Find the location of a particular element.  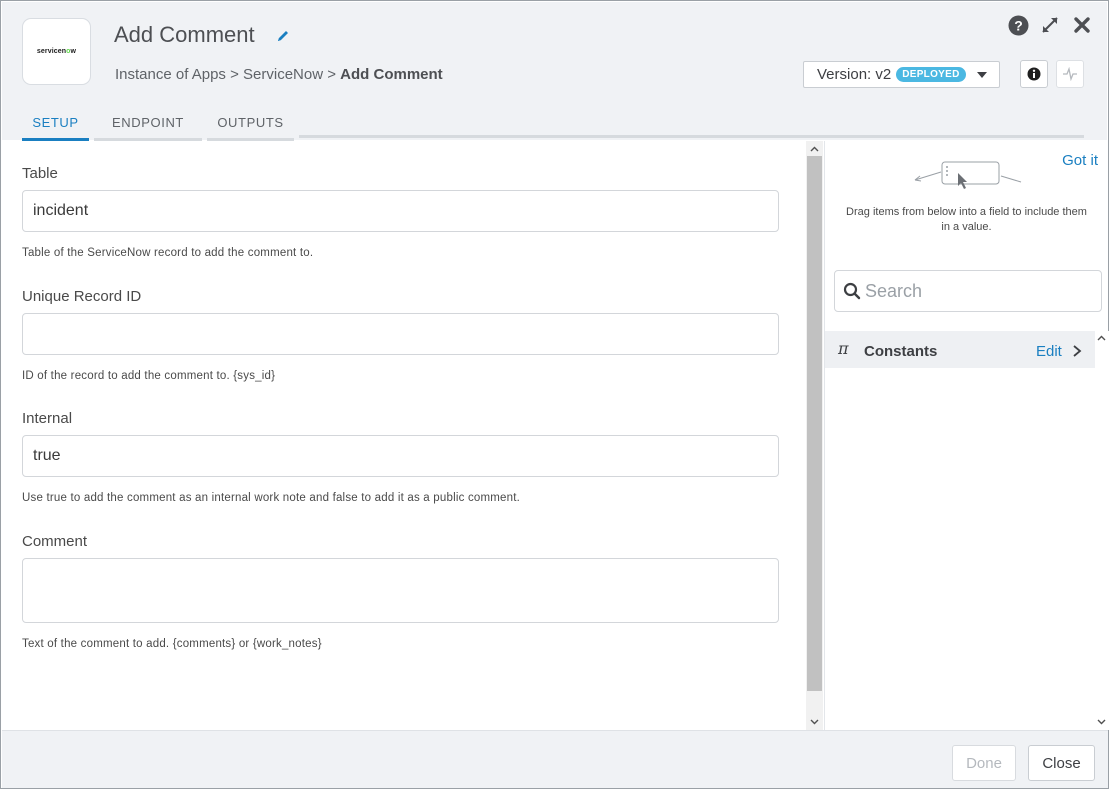

tab-endpoint: ENDPOINT is located at coordinates (148, 126).